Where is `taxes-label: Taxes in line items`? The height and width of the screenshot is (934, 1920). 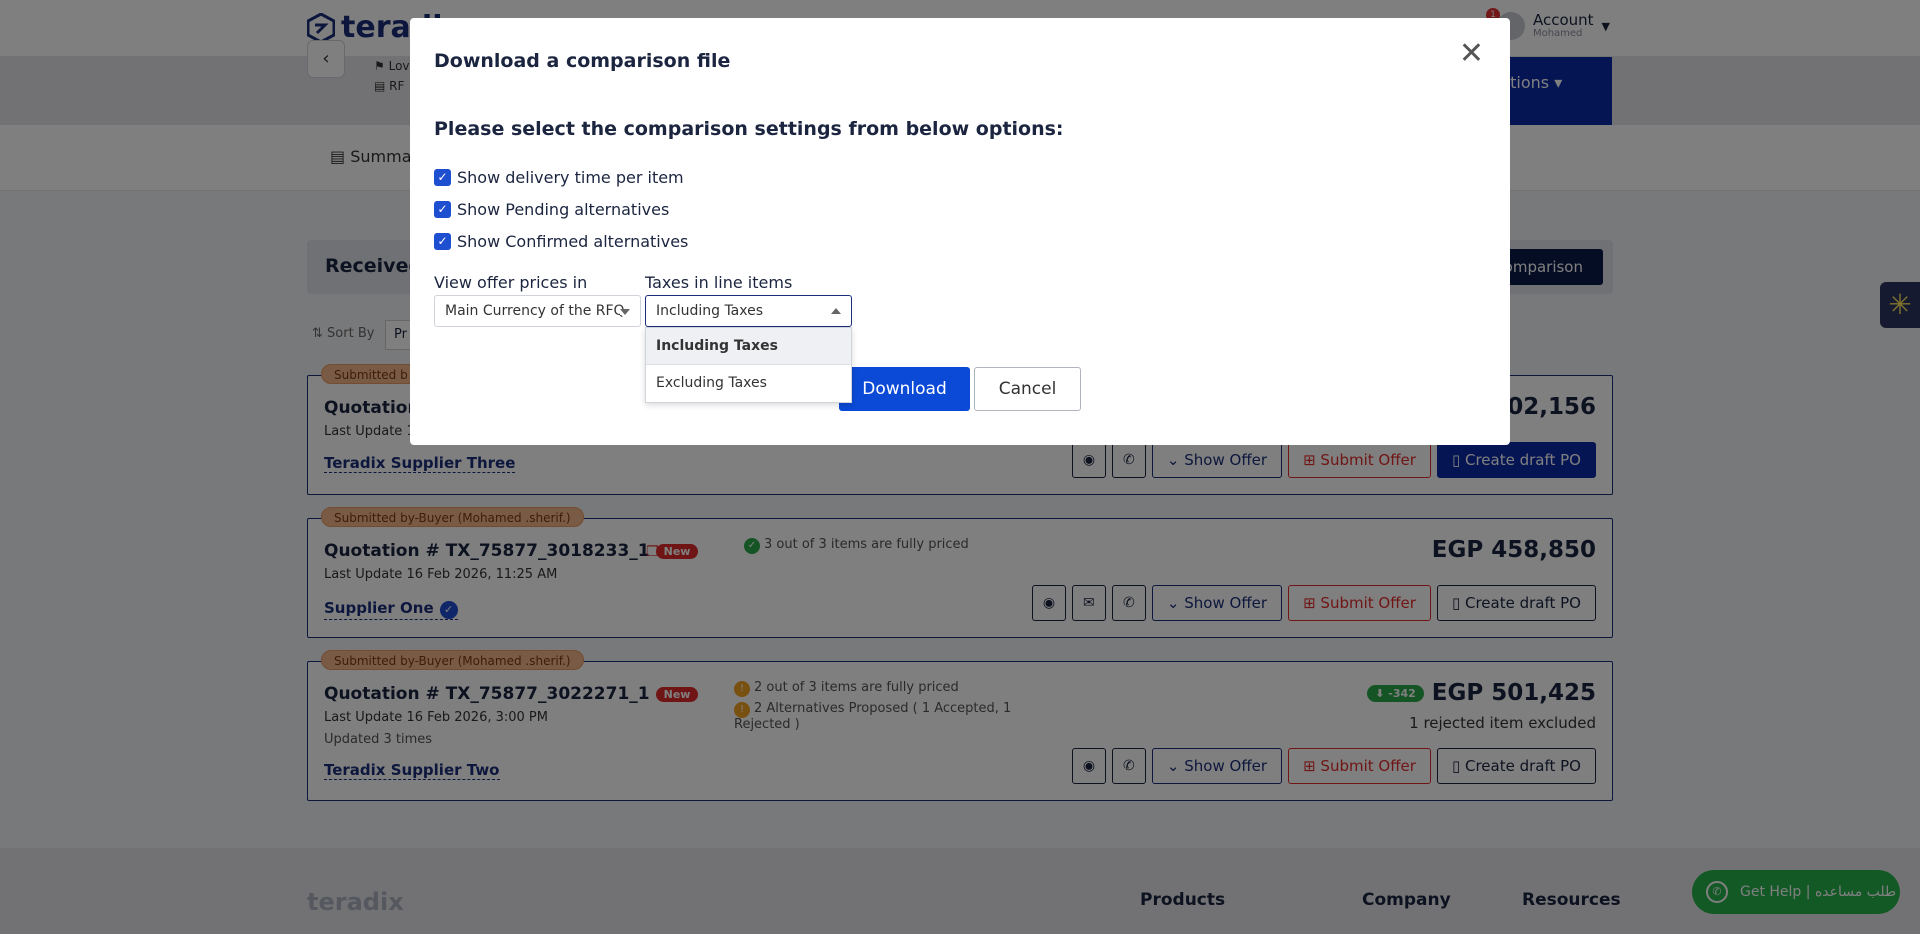
taxes-label: Taxes in line items is located at coordinates (719, 282).